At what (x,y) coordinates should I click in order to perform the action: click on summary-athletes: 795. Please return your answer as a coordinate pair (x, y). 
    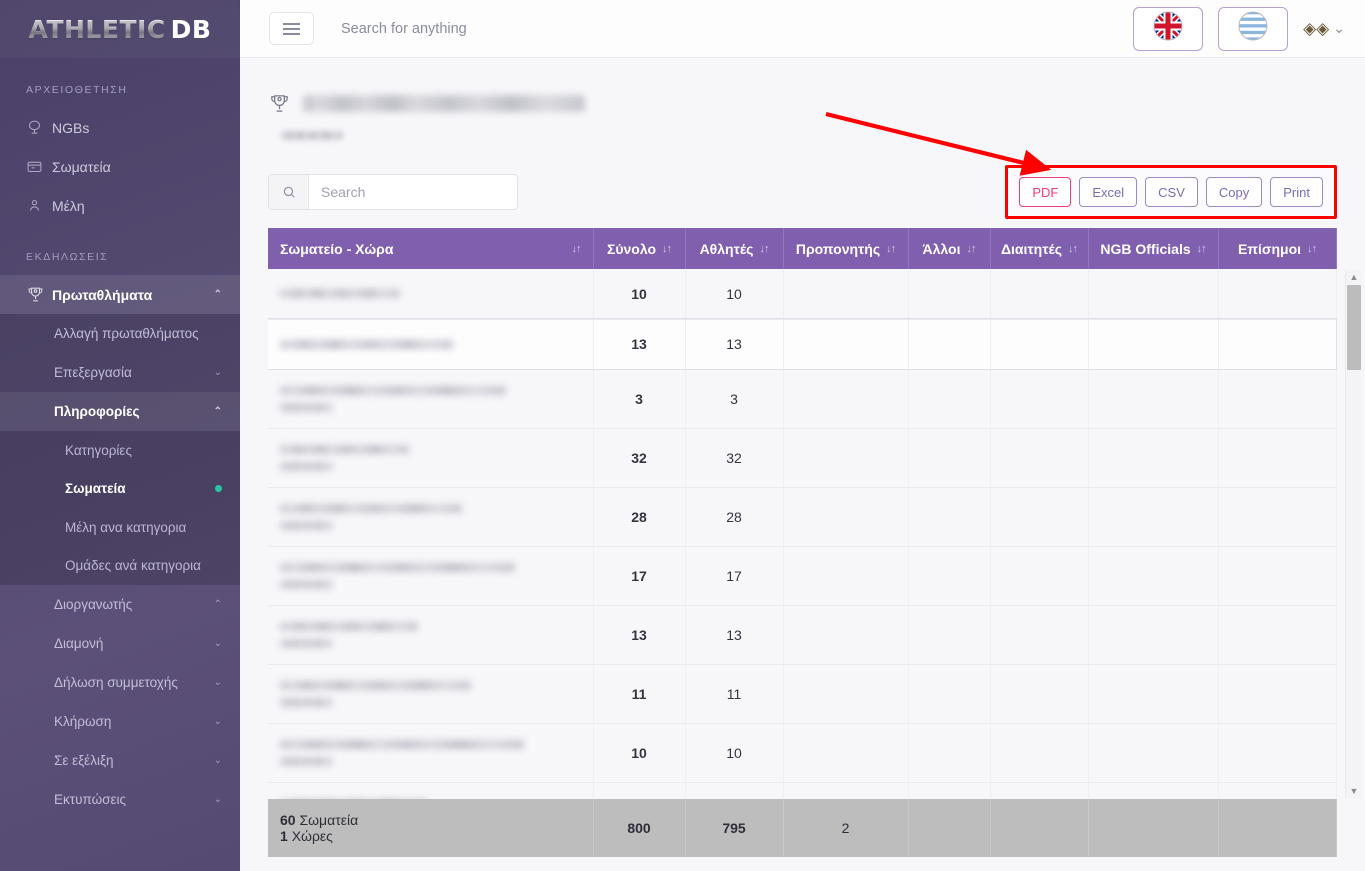
    Looking at the image, I should click on (734, 828).